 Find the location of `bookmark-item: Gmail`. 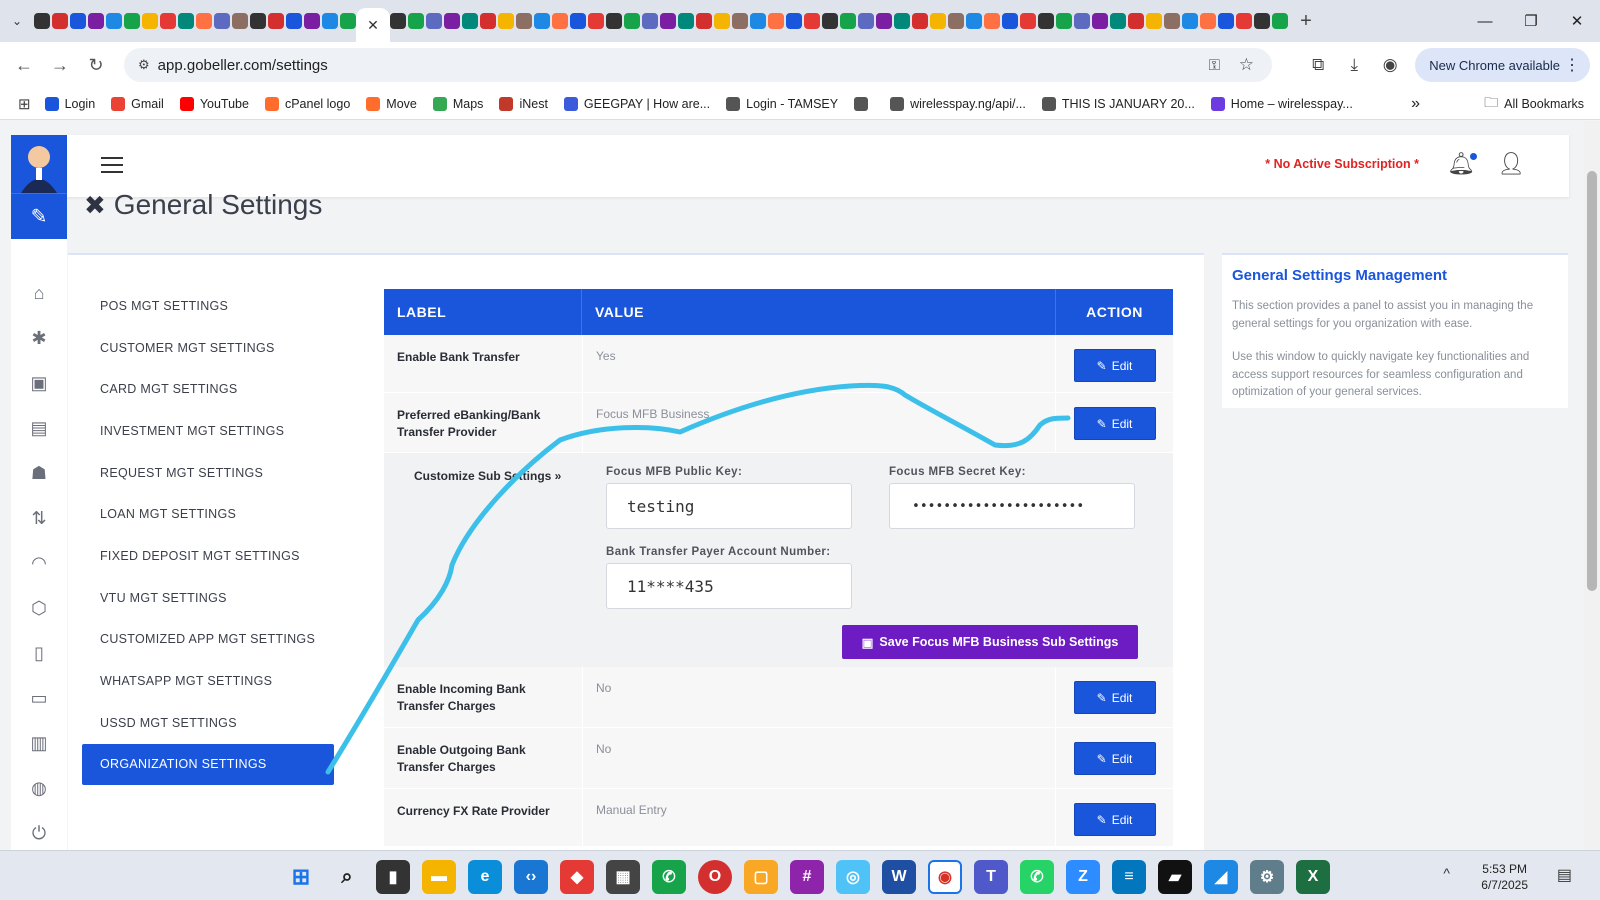

bookmark-item: Gmail is located at coordinates (137, 103).